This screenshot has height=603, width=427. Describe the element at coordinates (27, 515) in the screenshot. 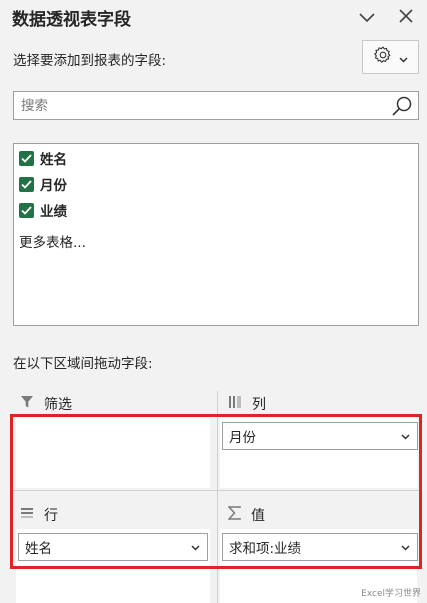

I see `rows-icon` at that location.